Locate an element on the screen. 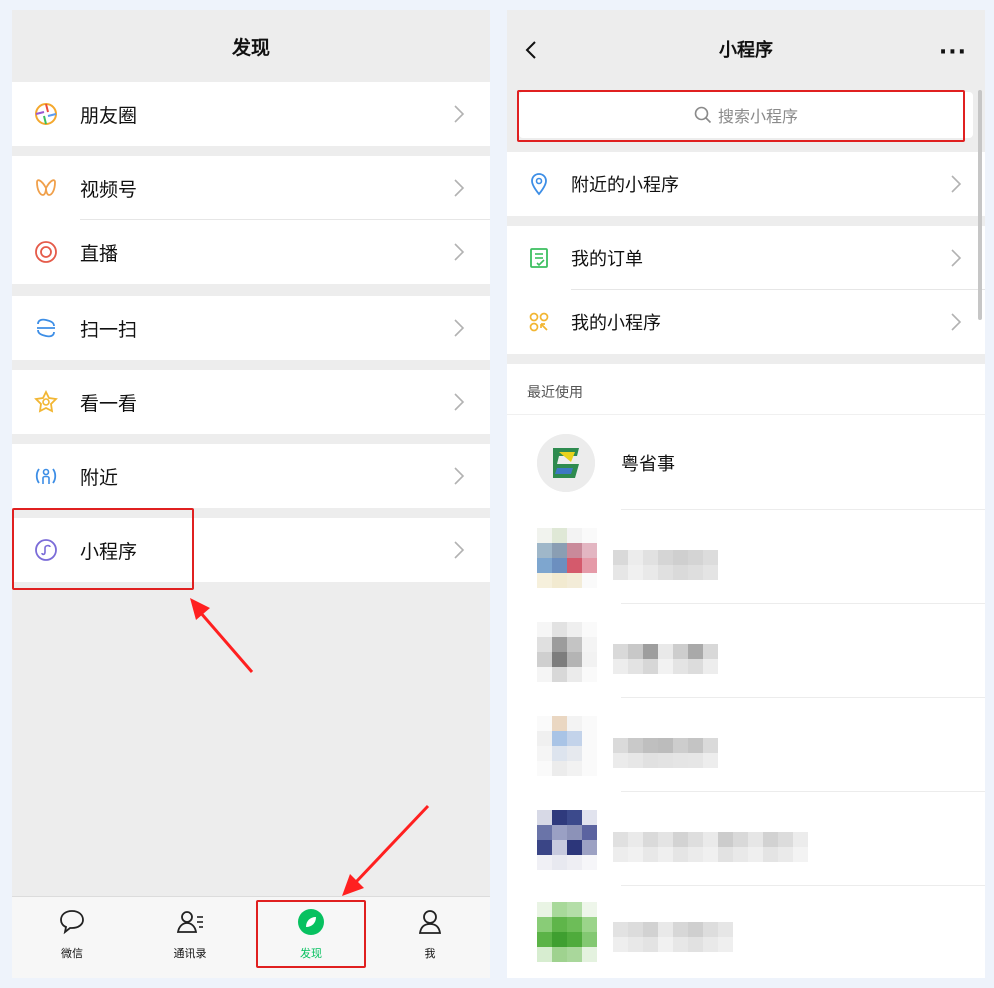  menu-item-label: 附近的小程序 is located at coordinates (625, 185).